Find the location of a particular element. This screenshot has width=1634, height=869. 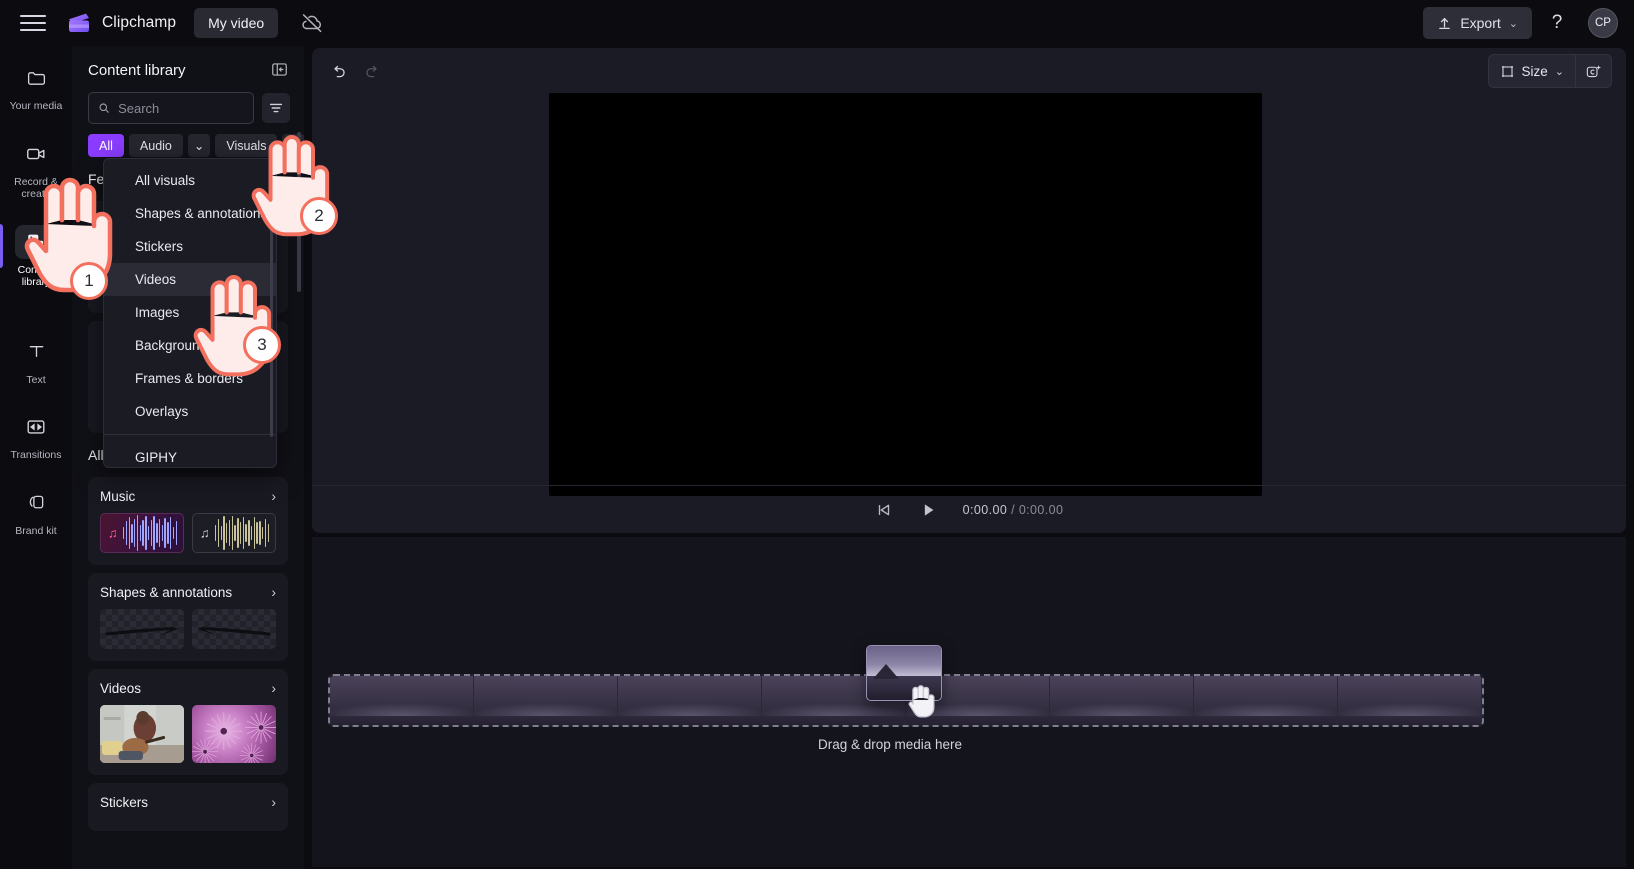

hamburger-menu-icon is located at coordinates (33, 23).